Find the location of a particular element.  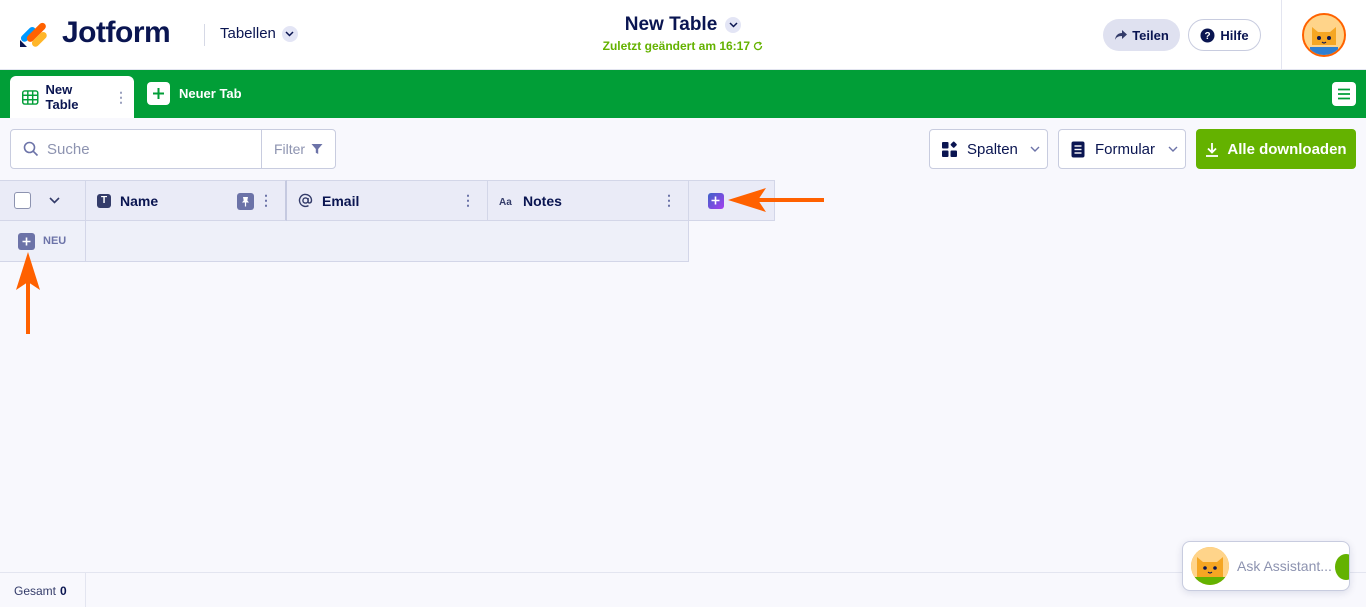

page-title: New Table is located at coordinates (671, 24).